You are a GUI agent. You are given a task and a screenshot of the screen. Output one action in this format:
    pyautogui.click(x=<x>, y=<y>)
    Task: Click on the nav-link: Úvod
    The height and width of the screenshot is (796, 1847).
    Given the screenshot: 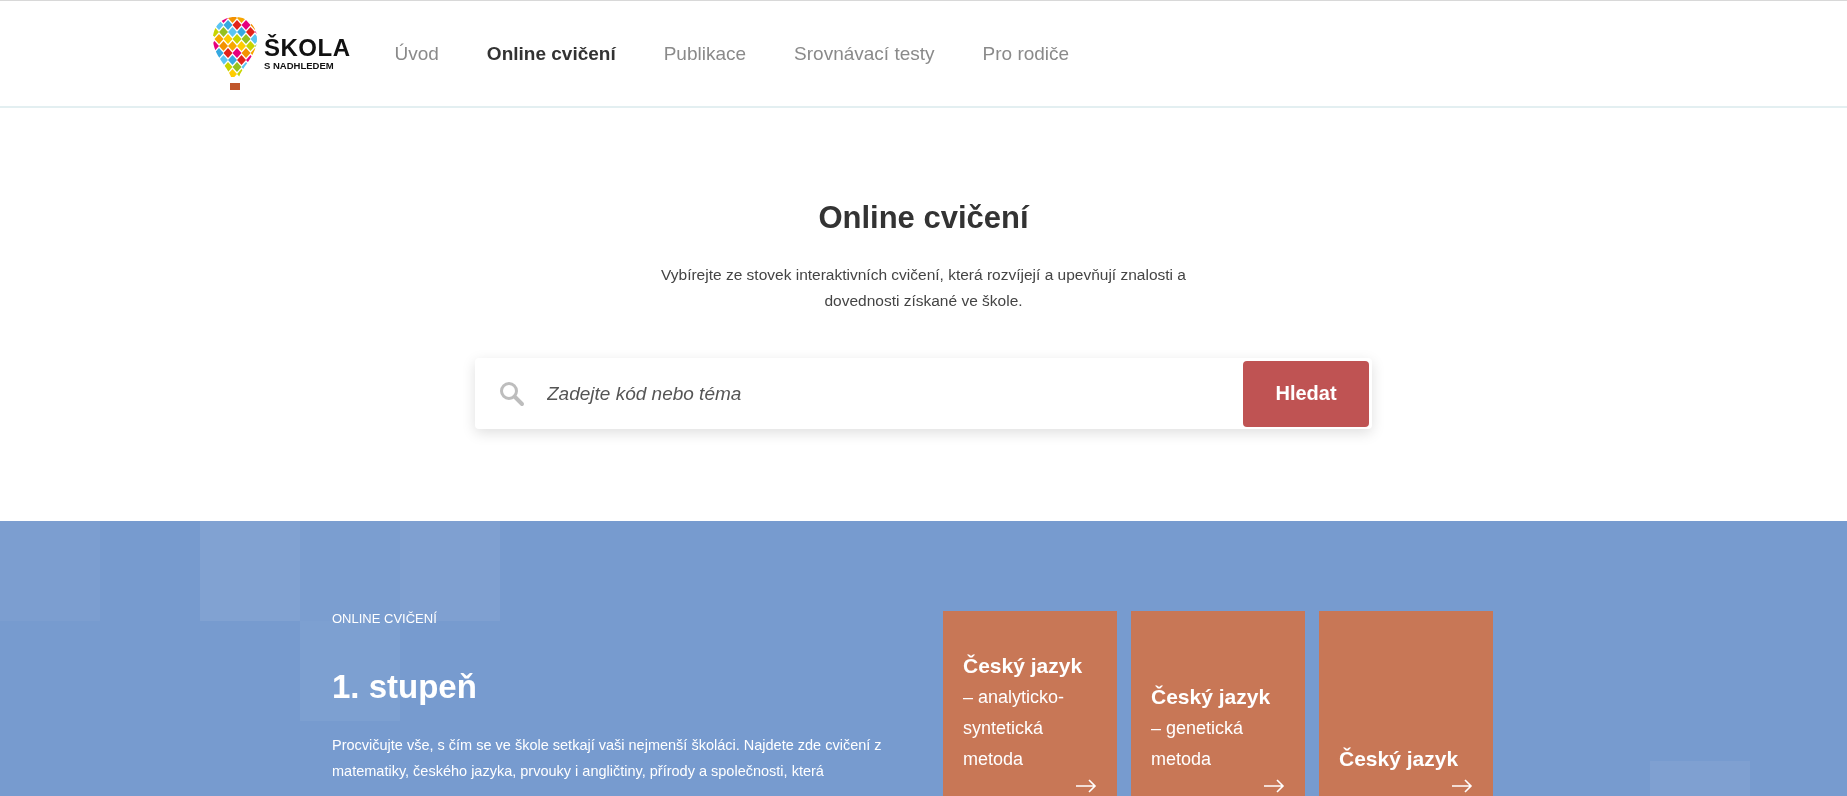 What is the action you would take?
    pyautogui.click(x=416, y=53)
    